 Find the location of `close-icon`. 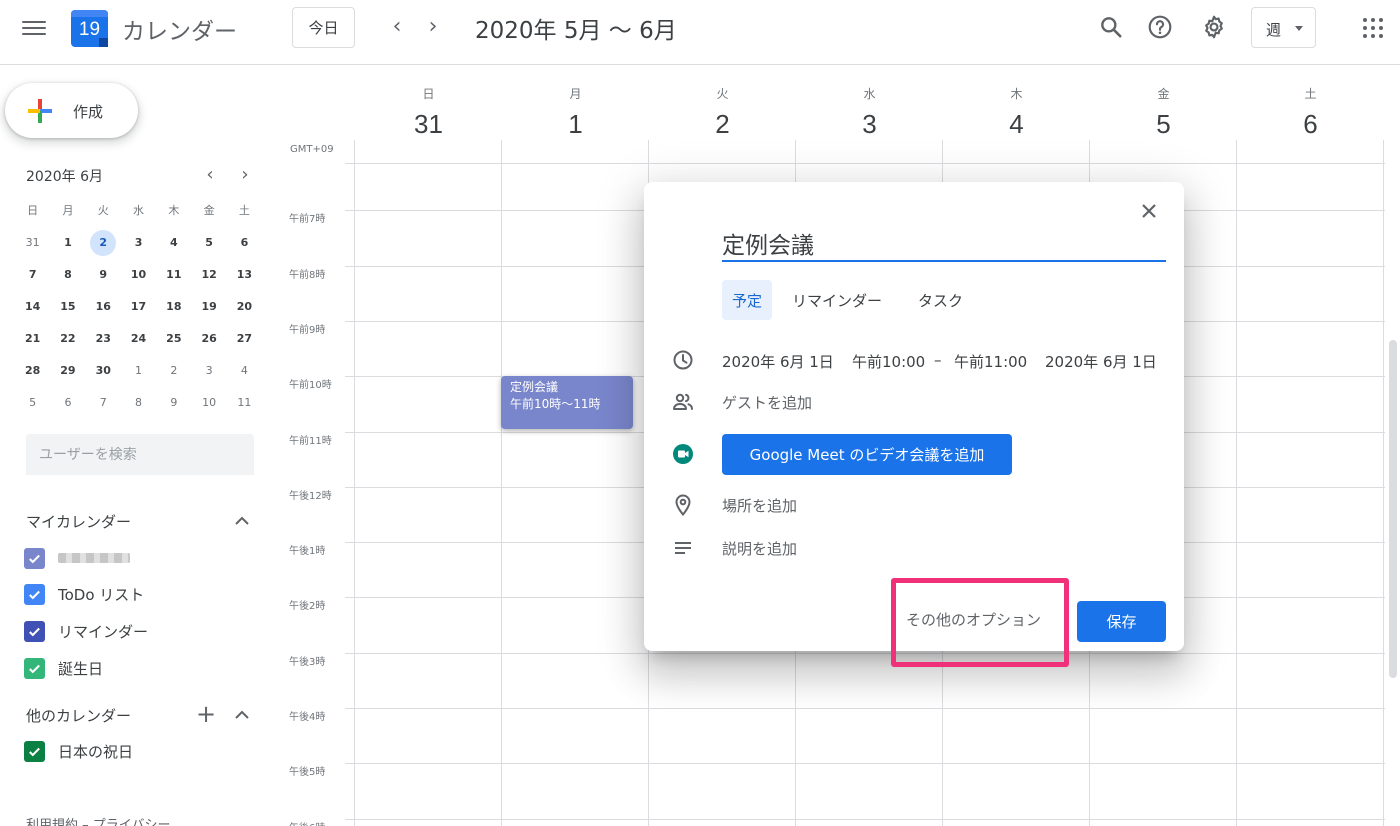

close-icon is located at coordinates (1149, 211).